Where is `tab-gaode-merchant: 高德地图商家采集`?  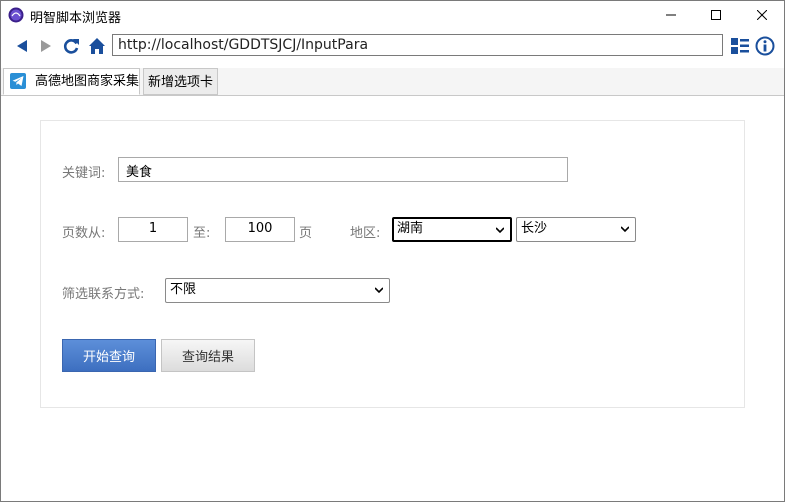
tab-gaode-merchant: 高德地图商家采集 is located at coordinates (71, 81).